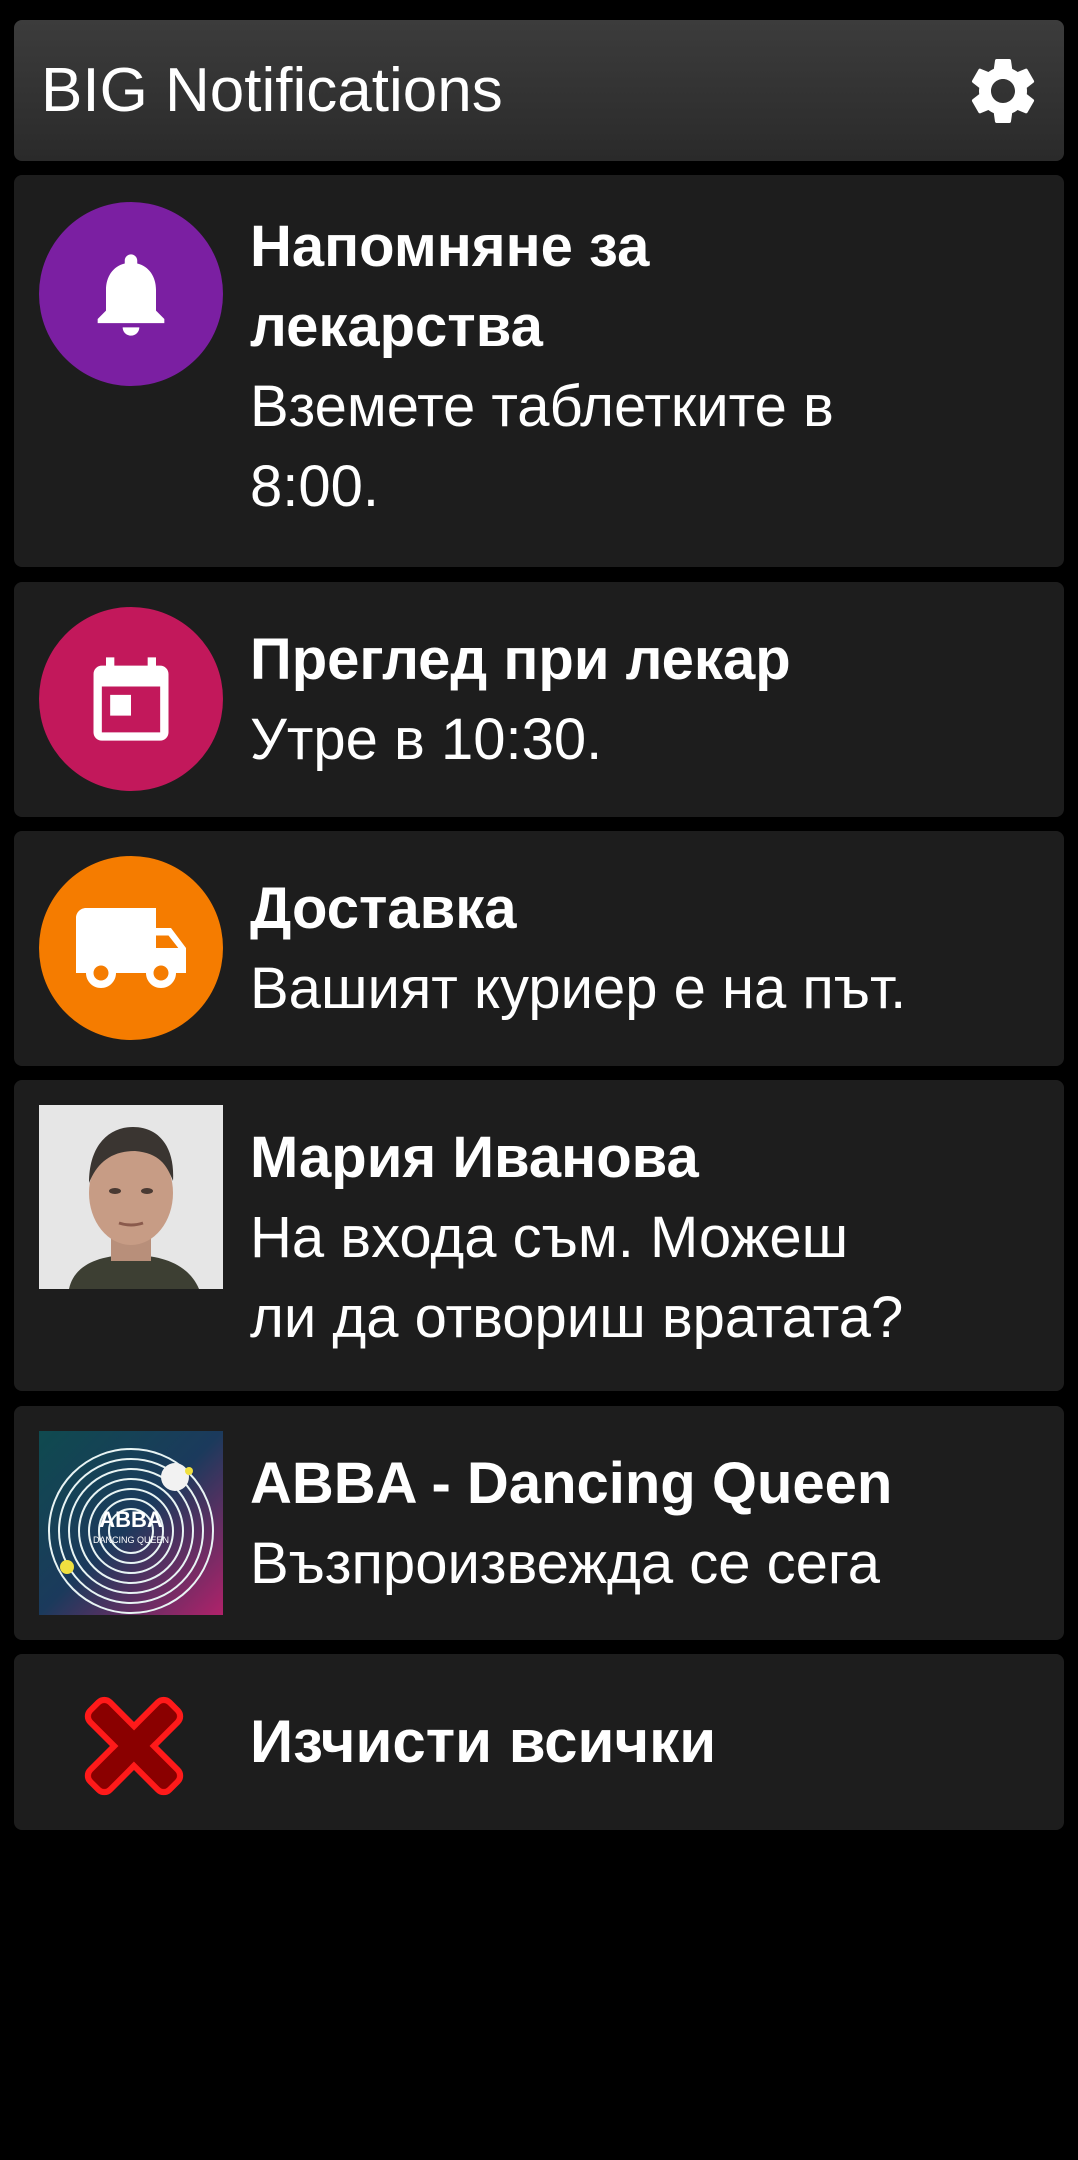 Image resolution: width=1078 pixels, height=2160 pixels. What do you see at coordinates (577, 1317) in the screenshot?
I see `body-line: ли да отвориш вратата?` at bounding box center [577, 1317].